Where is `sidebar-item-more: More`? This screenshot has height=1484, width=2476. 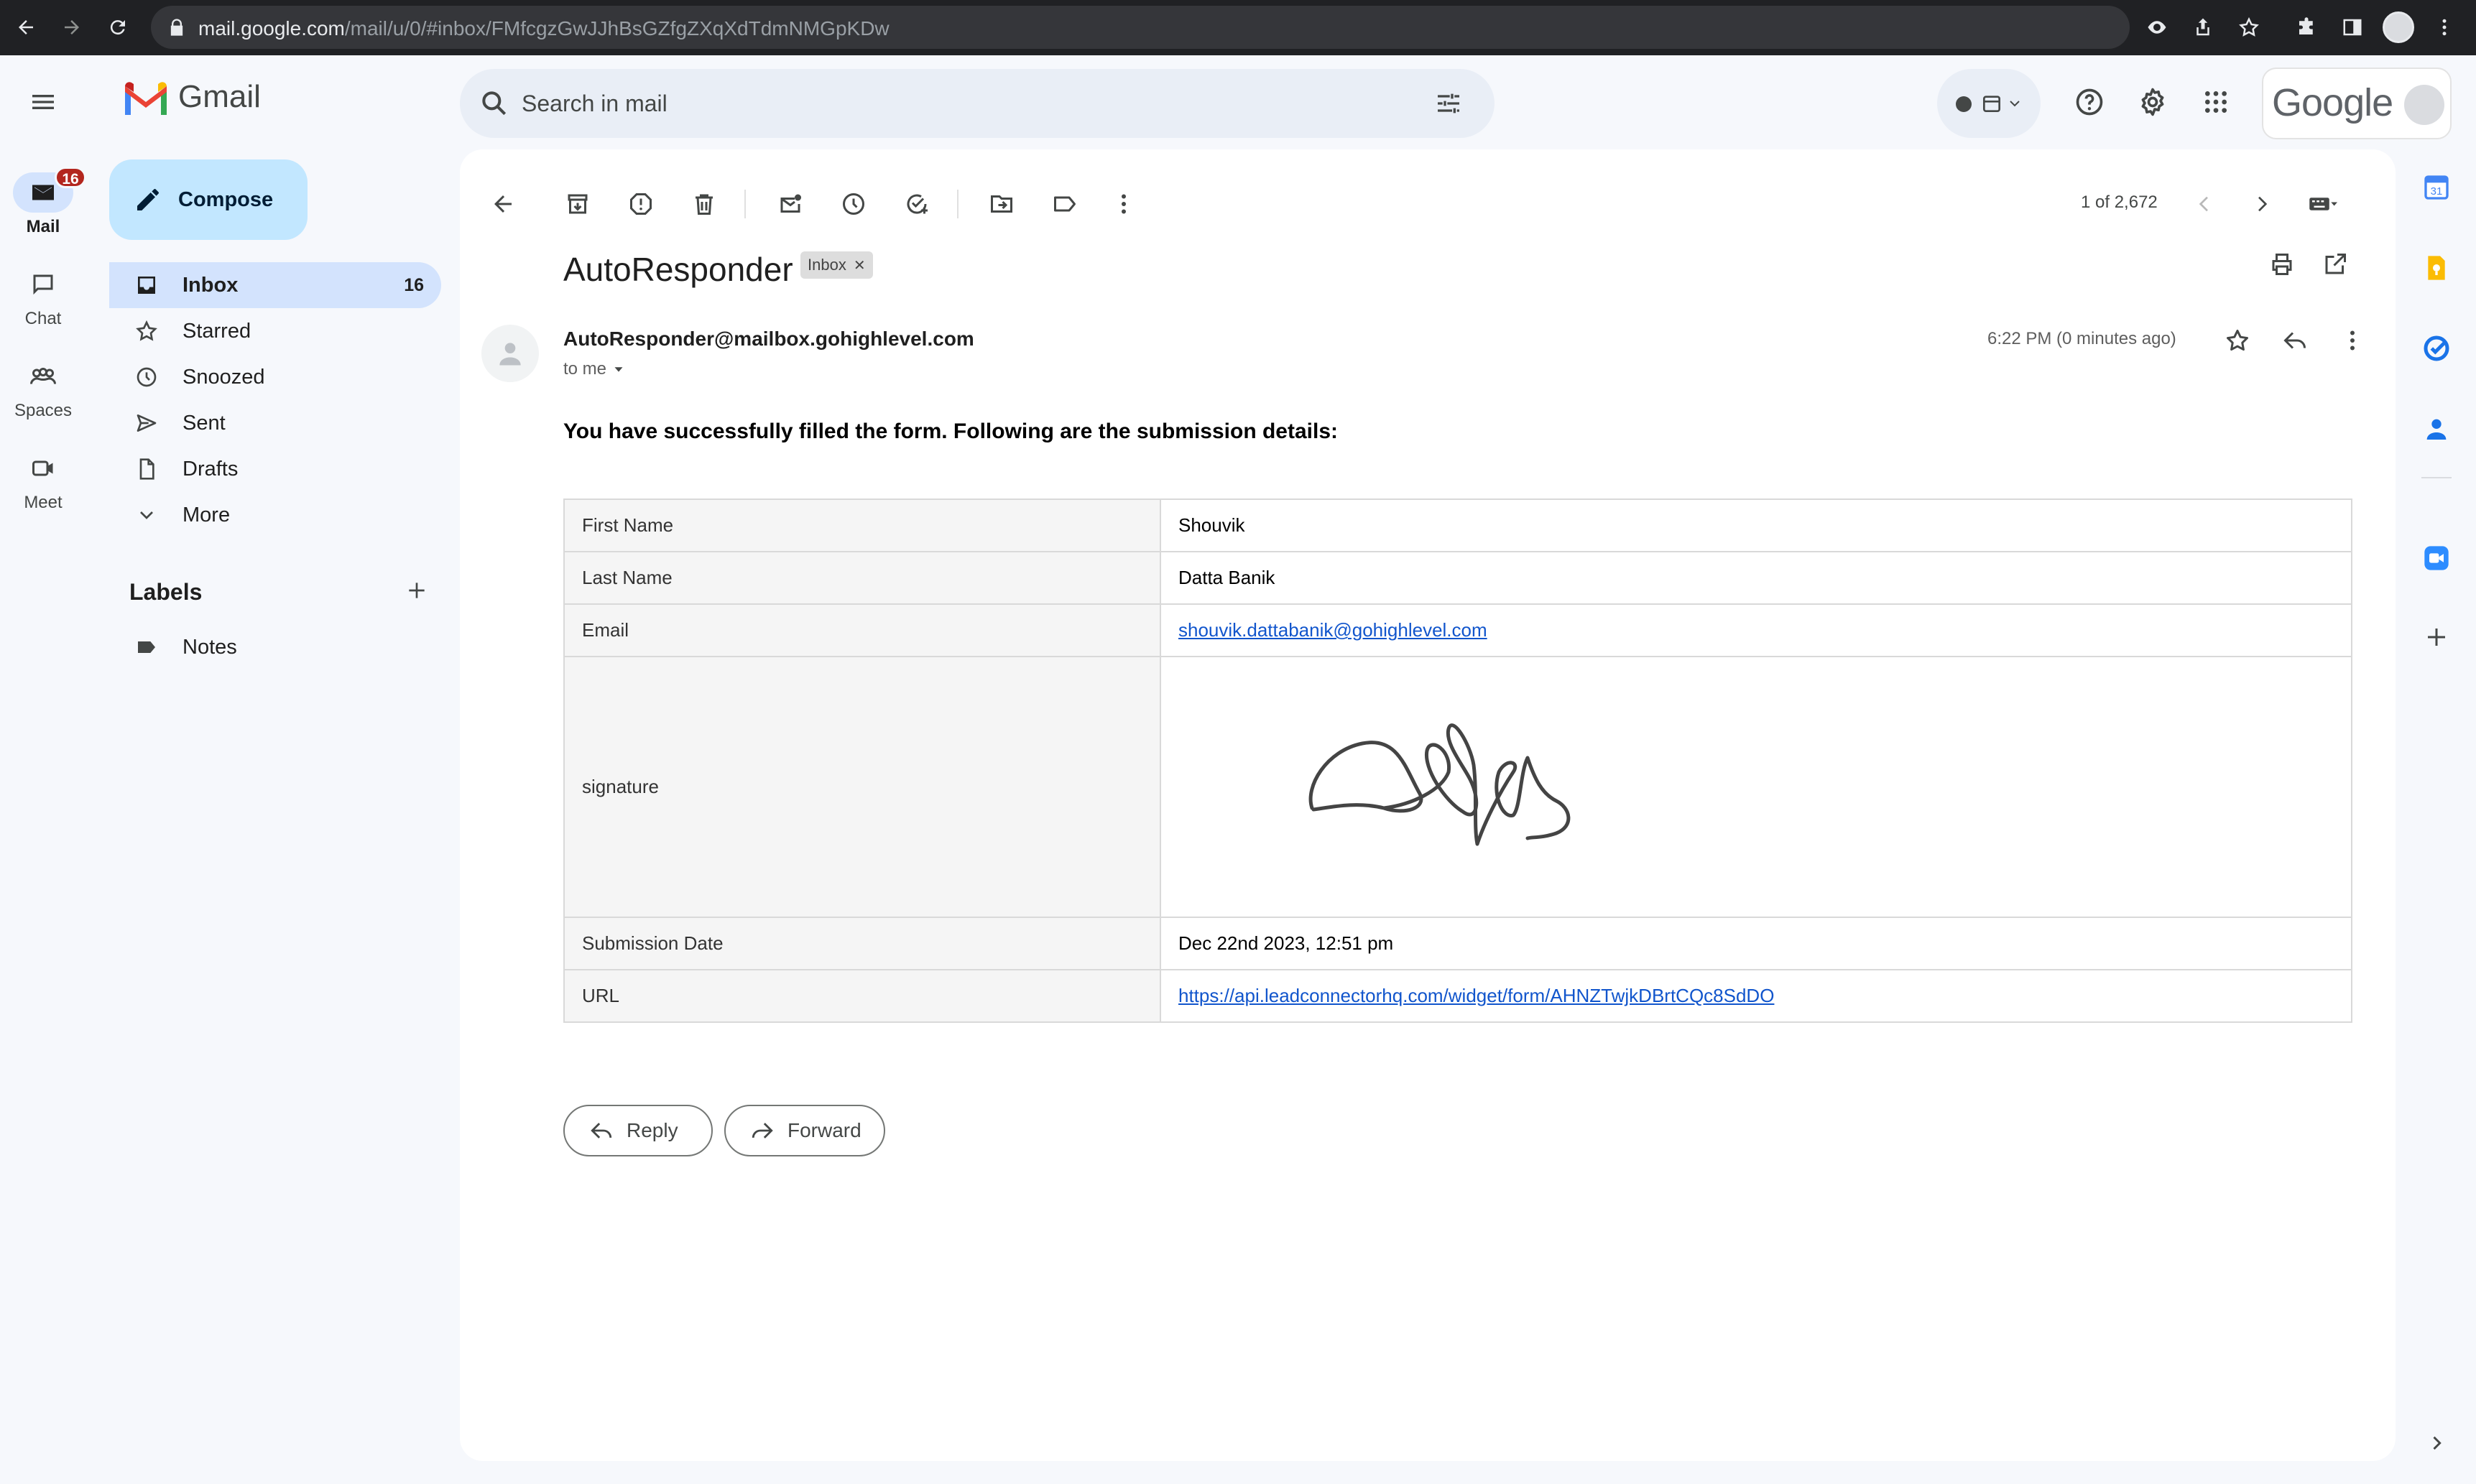 sidebar-item-more: More is located at coordinates (275, 515).